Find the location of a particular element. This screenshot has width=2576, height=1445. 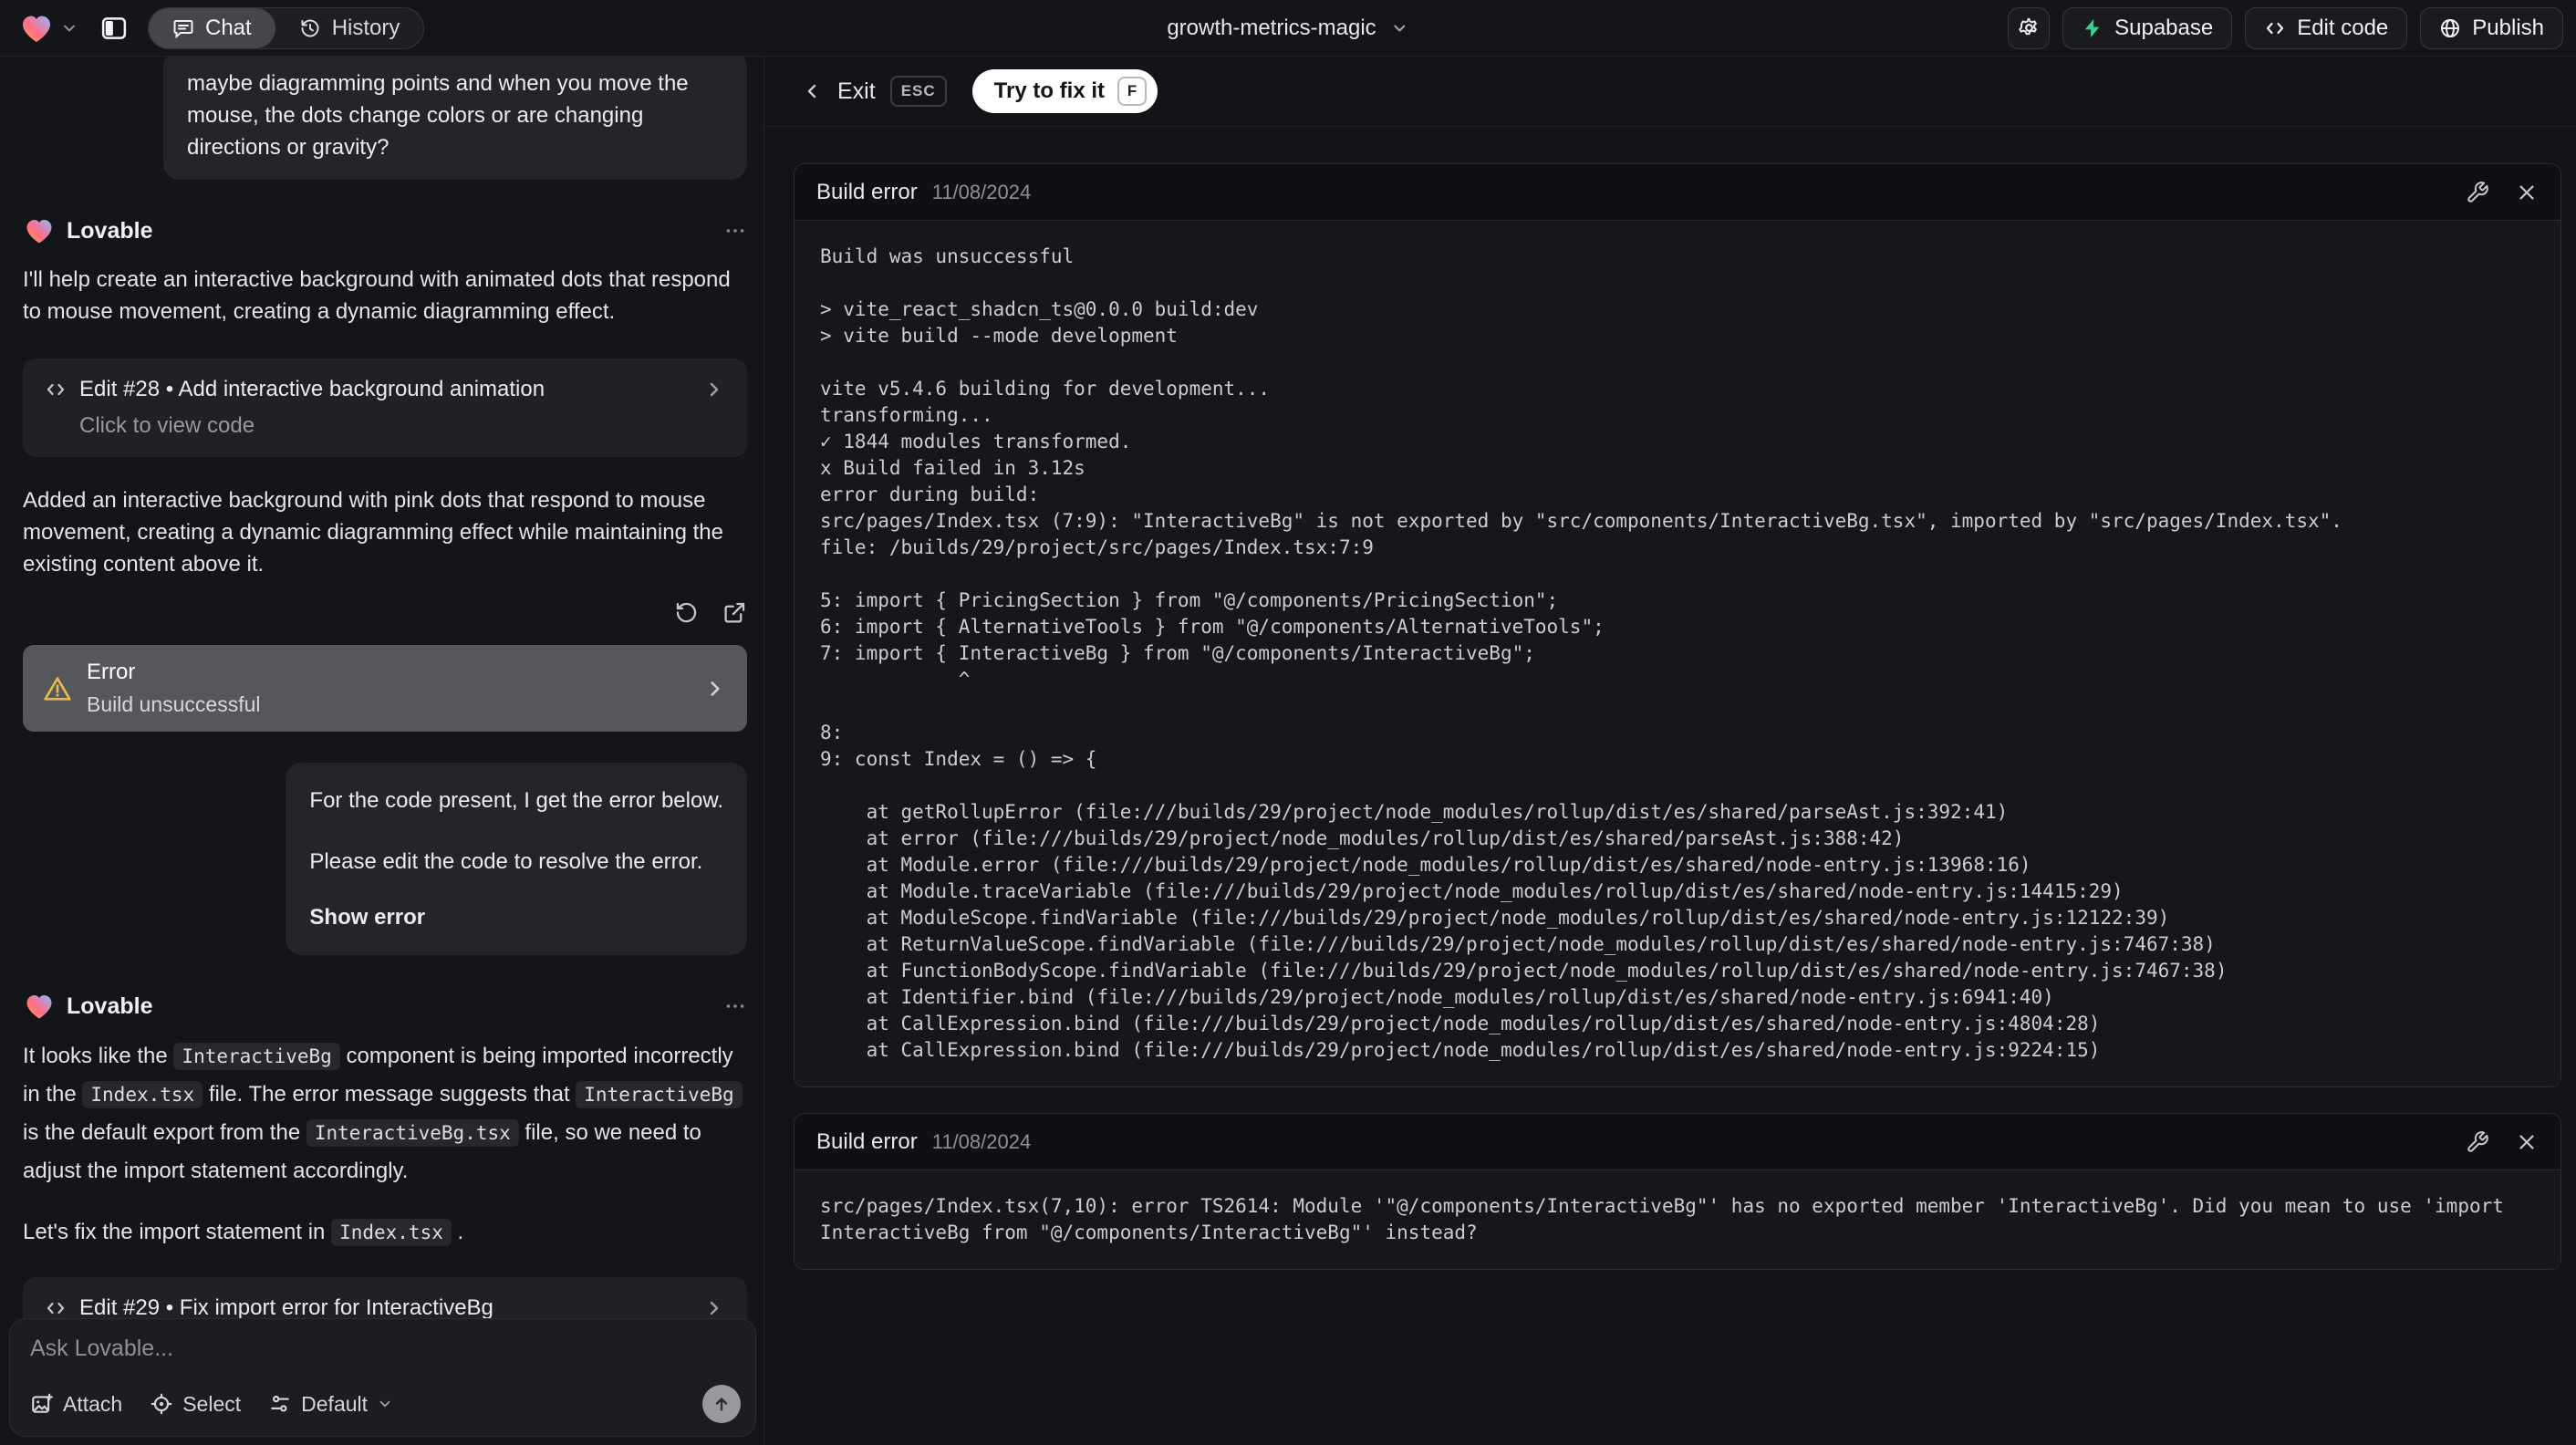

select-target-icon is located at coordinates (161, 1404).